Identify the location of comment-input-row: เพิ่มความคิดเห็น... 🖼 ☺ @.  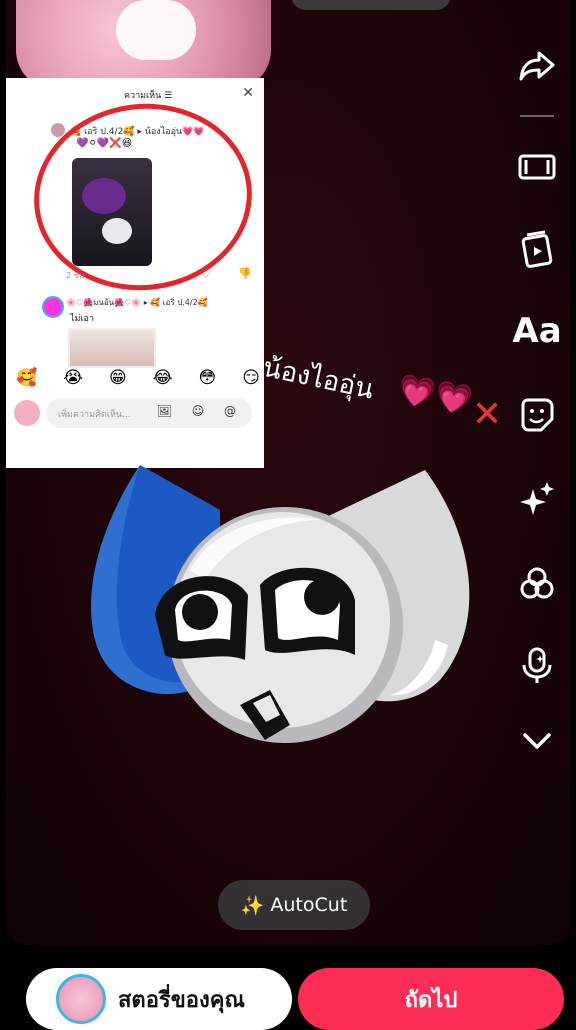
(135, 414).